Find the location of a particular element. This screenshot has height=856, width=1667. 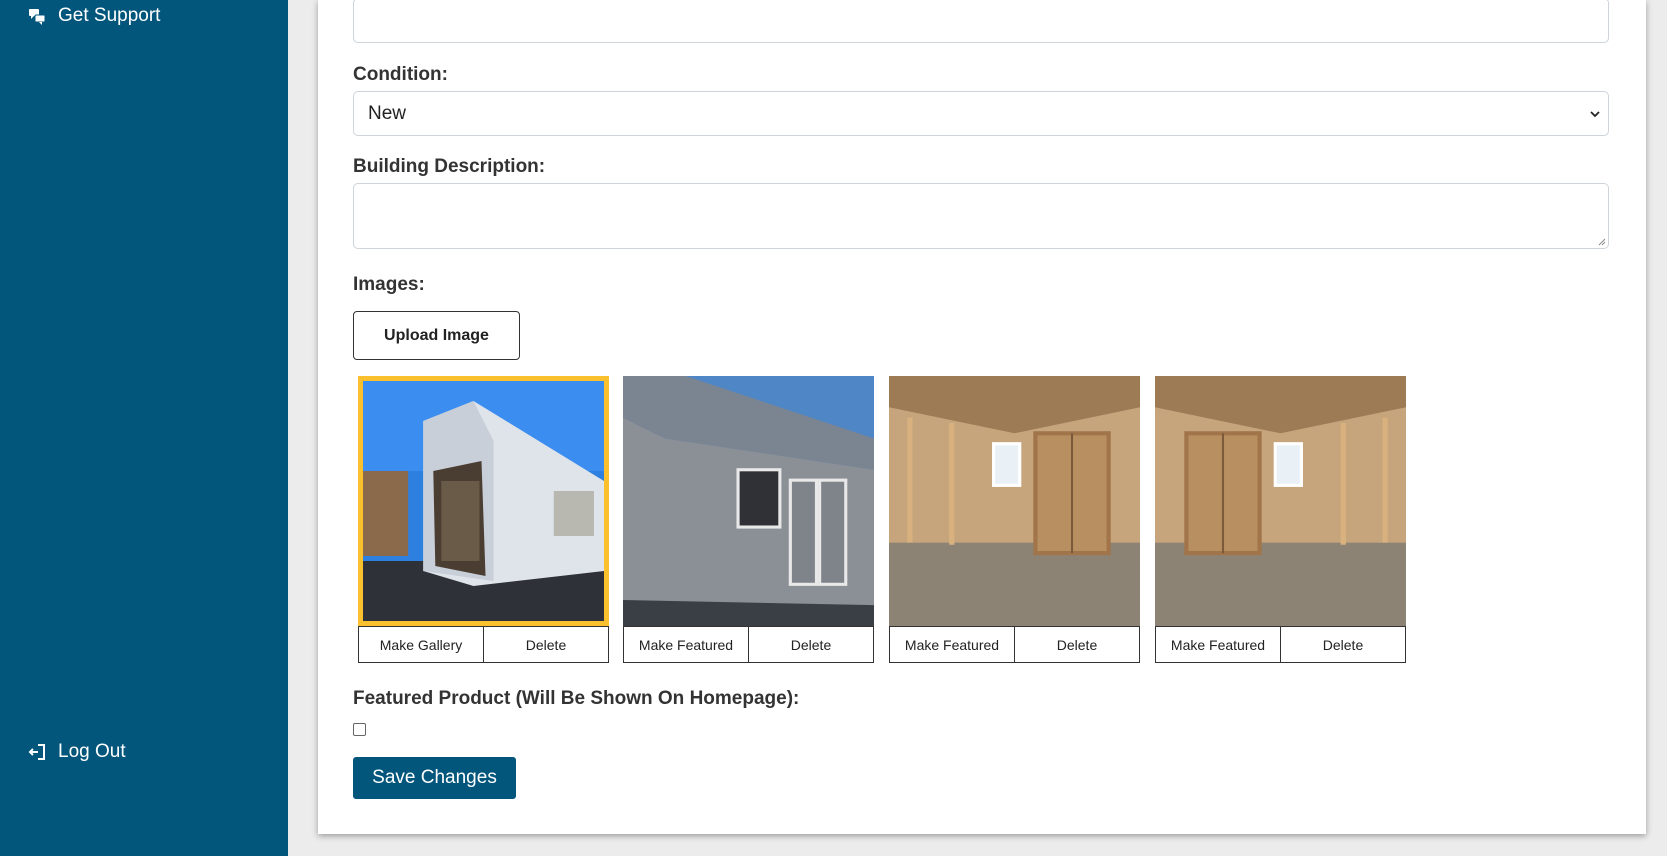

photo-interior-right is located at coordinates (1280, 501).